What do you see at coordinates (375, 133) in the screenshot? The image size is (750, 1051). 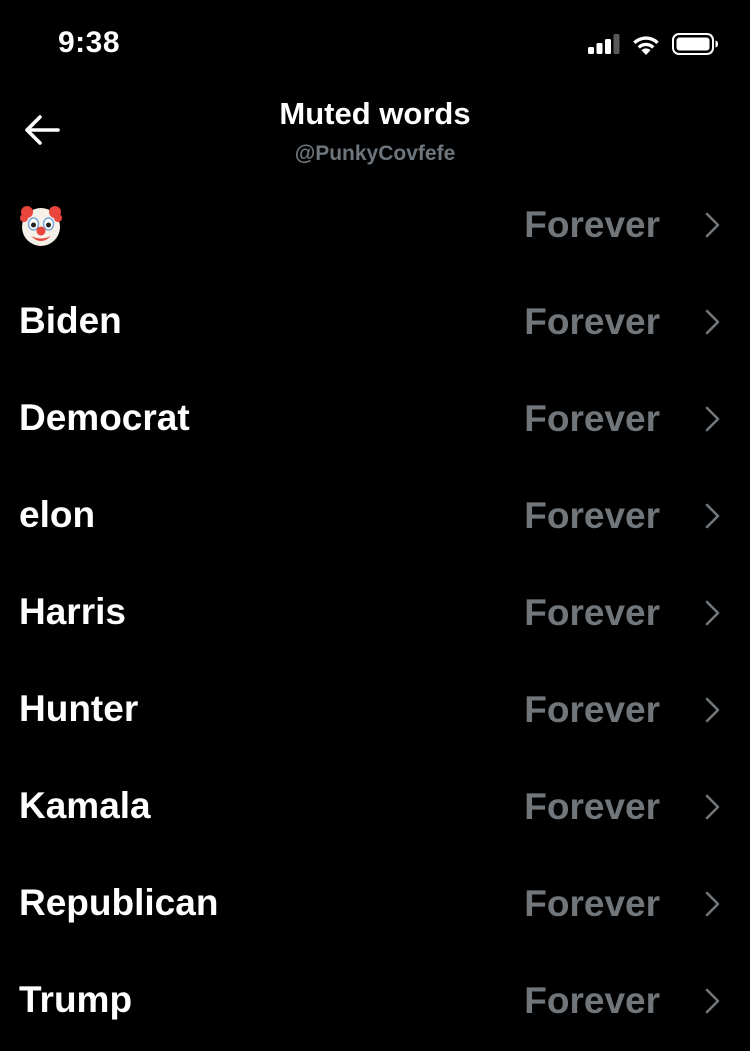 I see `header: Muted words @PunkyCovfefe` at bounding box center [375, 133].